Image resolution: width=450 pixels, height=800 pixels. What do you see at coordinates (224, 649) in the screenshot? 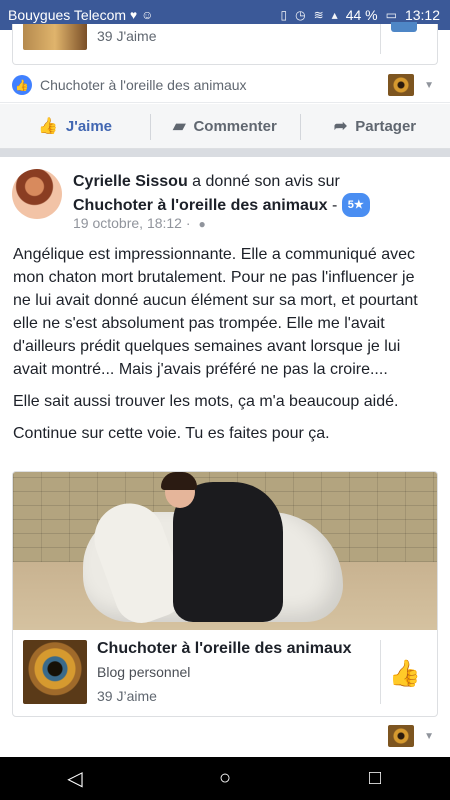
I see `shared-page-title: Chuchoter à l'oreille des animaux` at bounding box center [224, 649].